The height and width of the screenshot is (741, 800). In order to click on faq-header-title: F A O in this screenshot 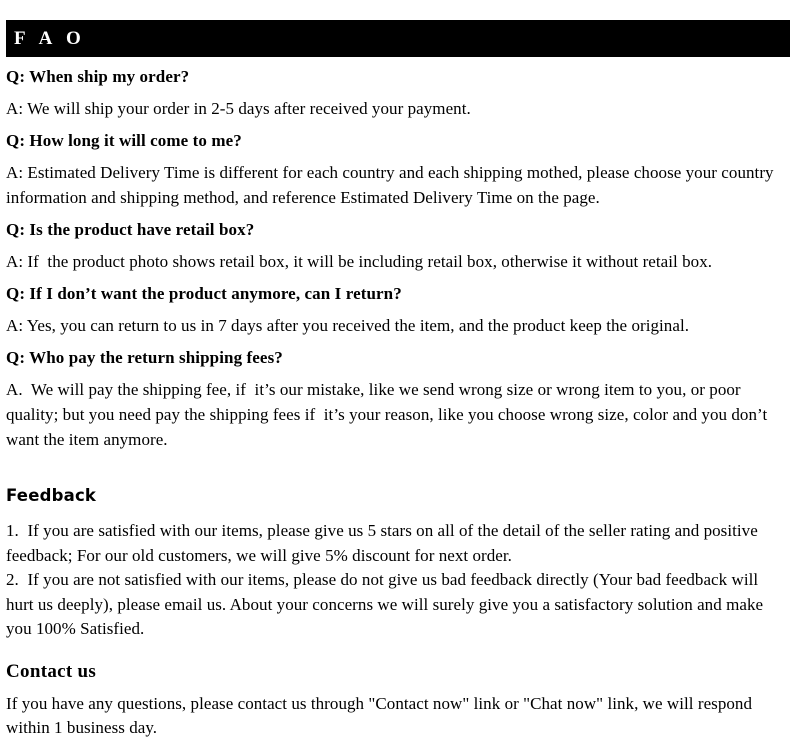, I will do `click(50, 38)`.